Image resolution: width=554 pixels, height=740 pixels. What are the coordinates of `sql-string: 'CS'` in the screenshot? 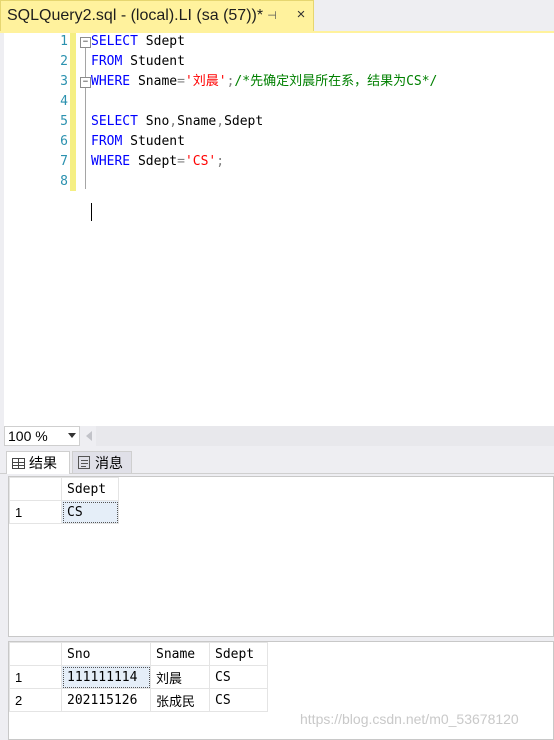 It's located at (200, 161).